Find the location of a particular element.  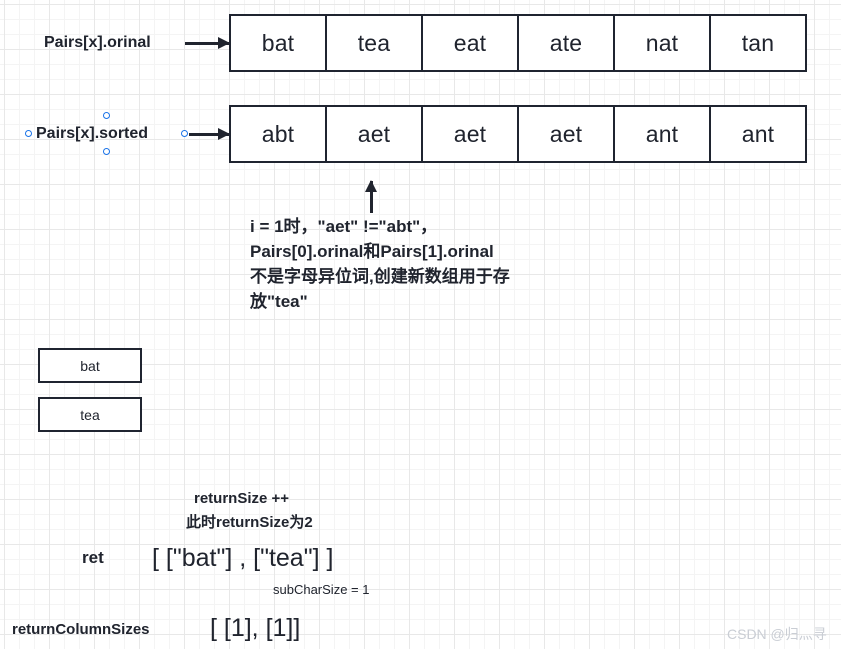

arrow-to-sorted-array is located at coordinates (209, 134).